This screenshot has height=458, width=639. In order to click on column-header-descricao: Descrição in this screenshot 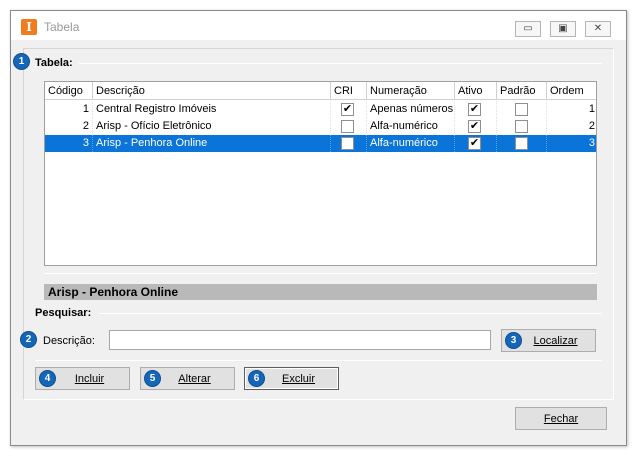, I will do `click(212, 91)`.